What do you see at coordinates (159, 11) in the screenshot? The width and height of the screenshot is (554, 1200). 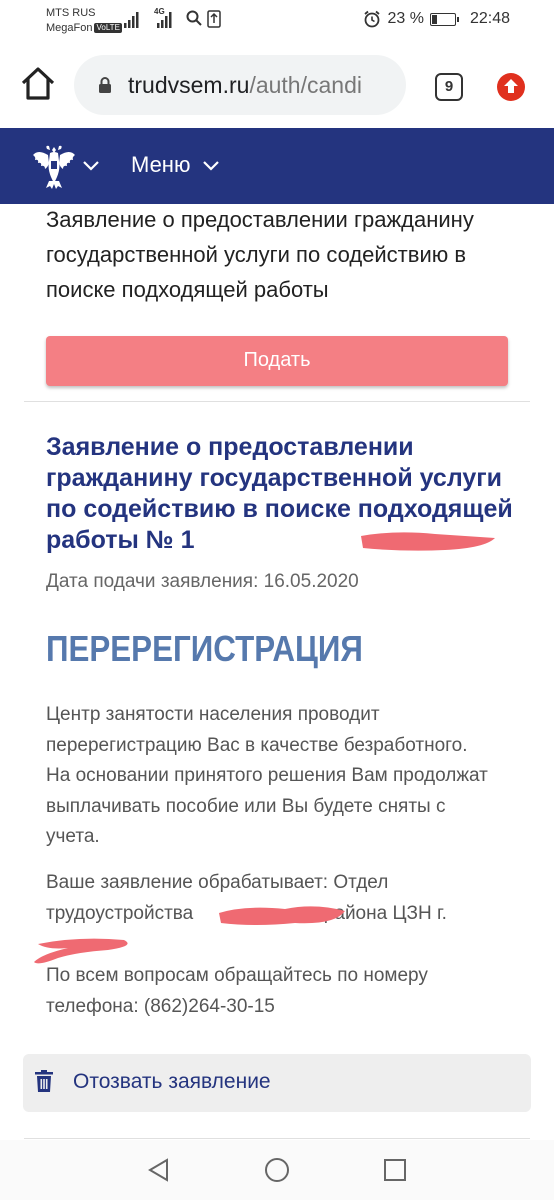 I see `network-type: 4G` at bounding box center [159, 11].